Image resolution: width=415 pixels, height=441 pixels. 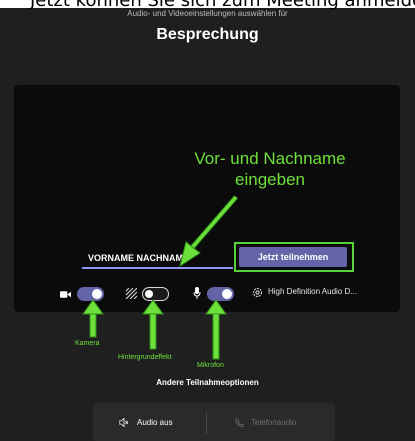 I want to click on audio-off-option: Audio aus, so click(x=155, y=422).